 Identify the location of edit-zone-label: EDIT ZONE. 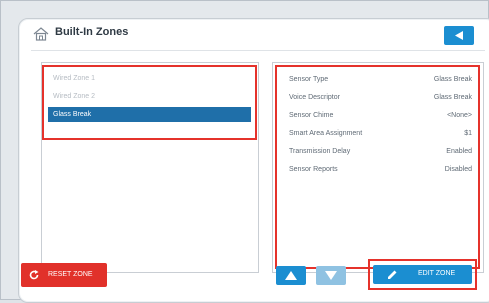
(437, 273).